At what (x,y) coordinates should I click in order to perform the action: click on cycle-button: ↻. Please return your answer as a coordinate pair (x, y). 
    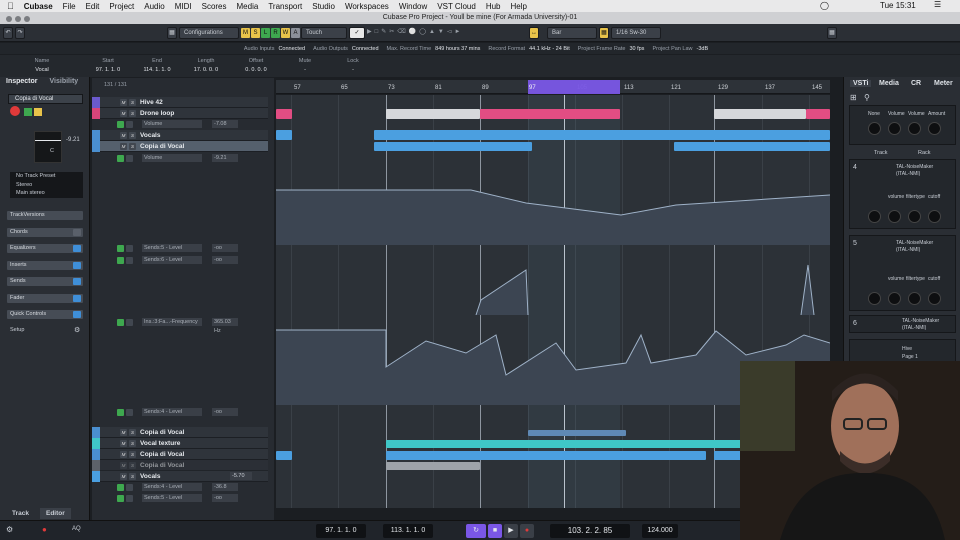
    Looking at the image, I should click on (476, 531).